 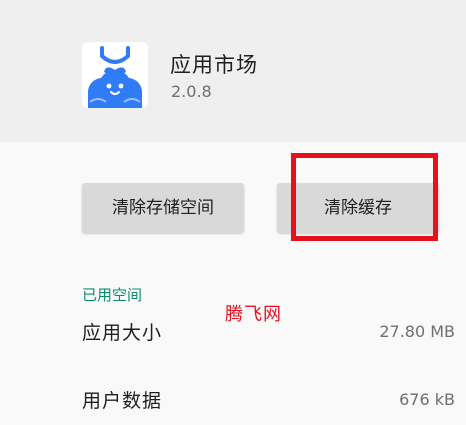 I want to click on clear-cache-button: 清除缓存, so click(x=358, y=208).